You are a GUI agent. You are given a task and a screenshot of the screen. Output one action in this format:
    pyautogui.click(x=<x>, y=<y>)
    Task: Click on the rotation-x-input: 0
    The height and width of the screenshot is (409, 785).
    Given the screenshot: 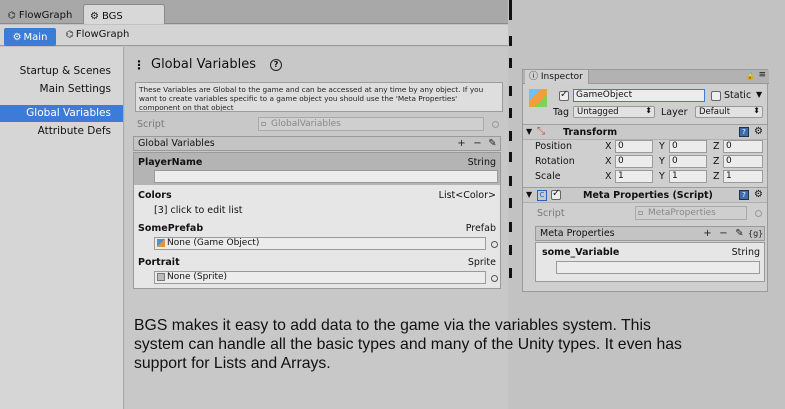 What is the action you would take?
    pyautogui.click(x=634, y=161)
    